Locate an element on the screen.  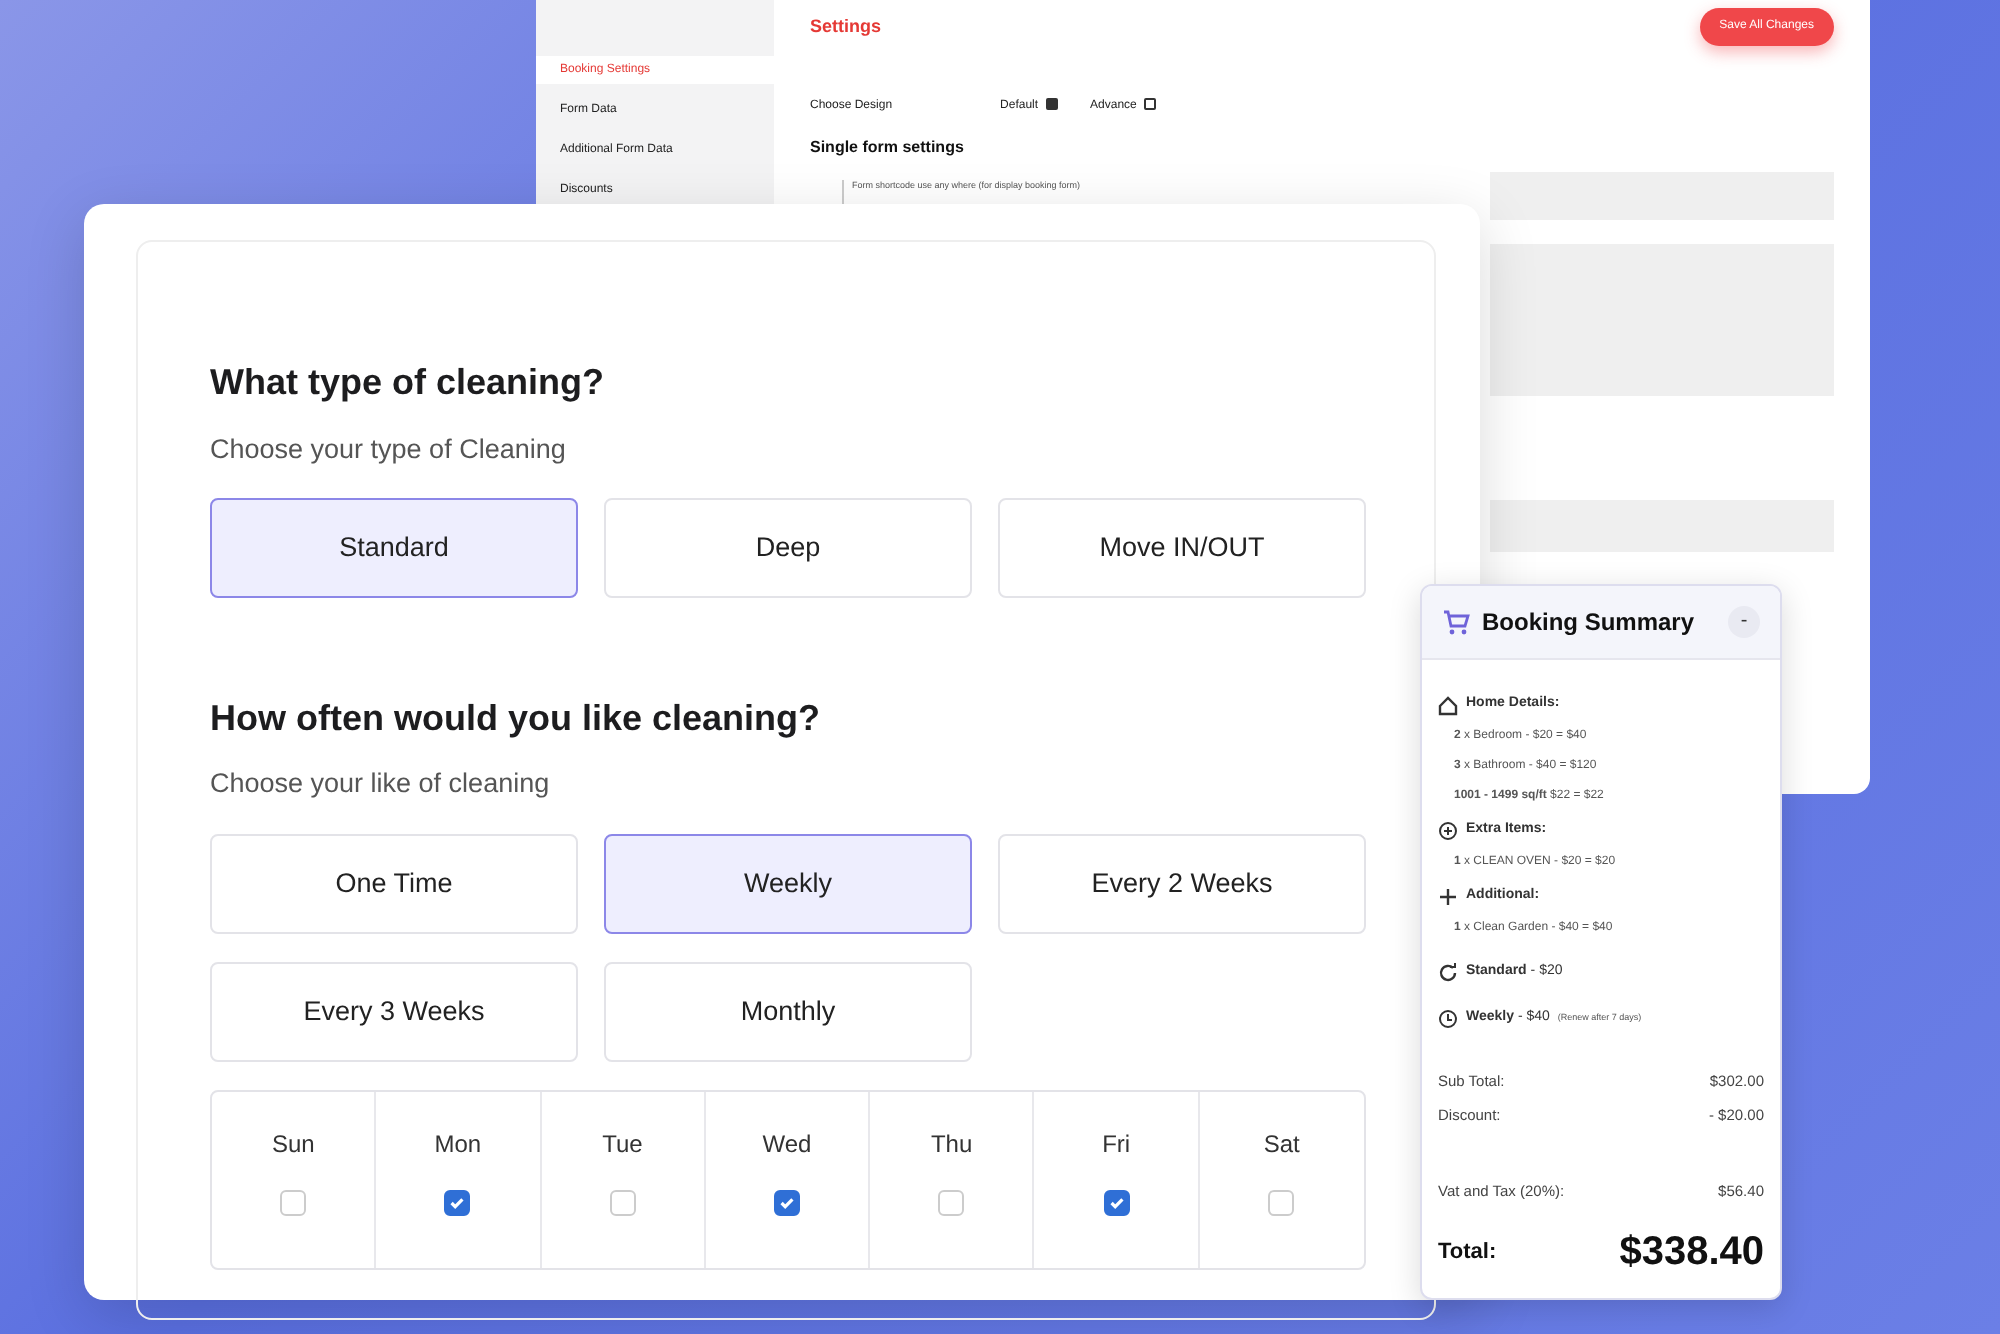
cart-icon is located at coordinates (1456, 622).